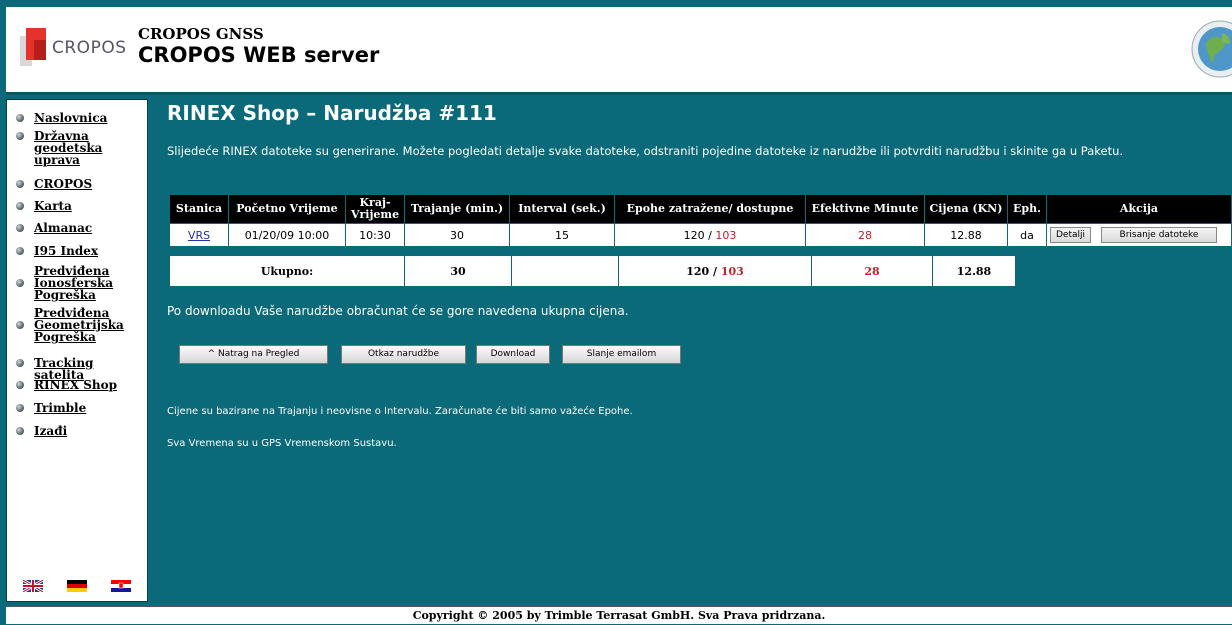 The image size is (1232, 625). What do you see at coordinates (199, 209) in the screenshot?
I see `col-stanica: Stanica` at bounding box center [199, 209].